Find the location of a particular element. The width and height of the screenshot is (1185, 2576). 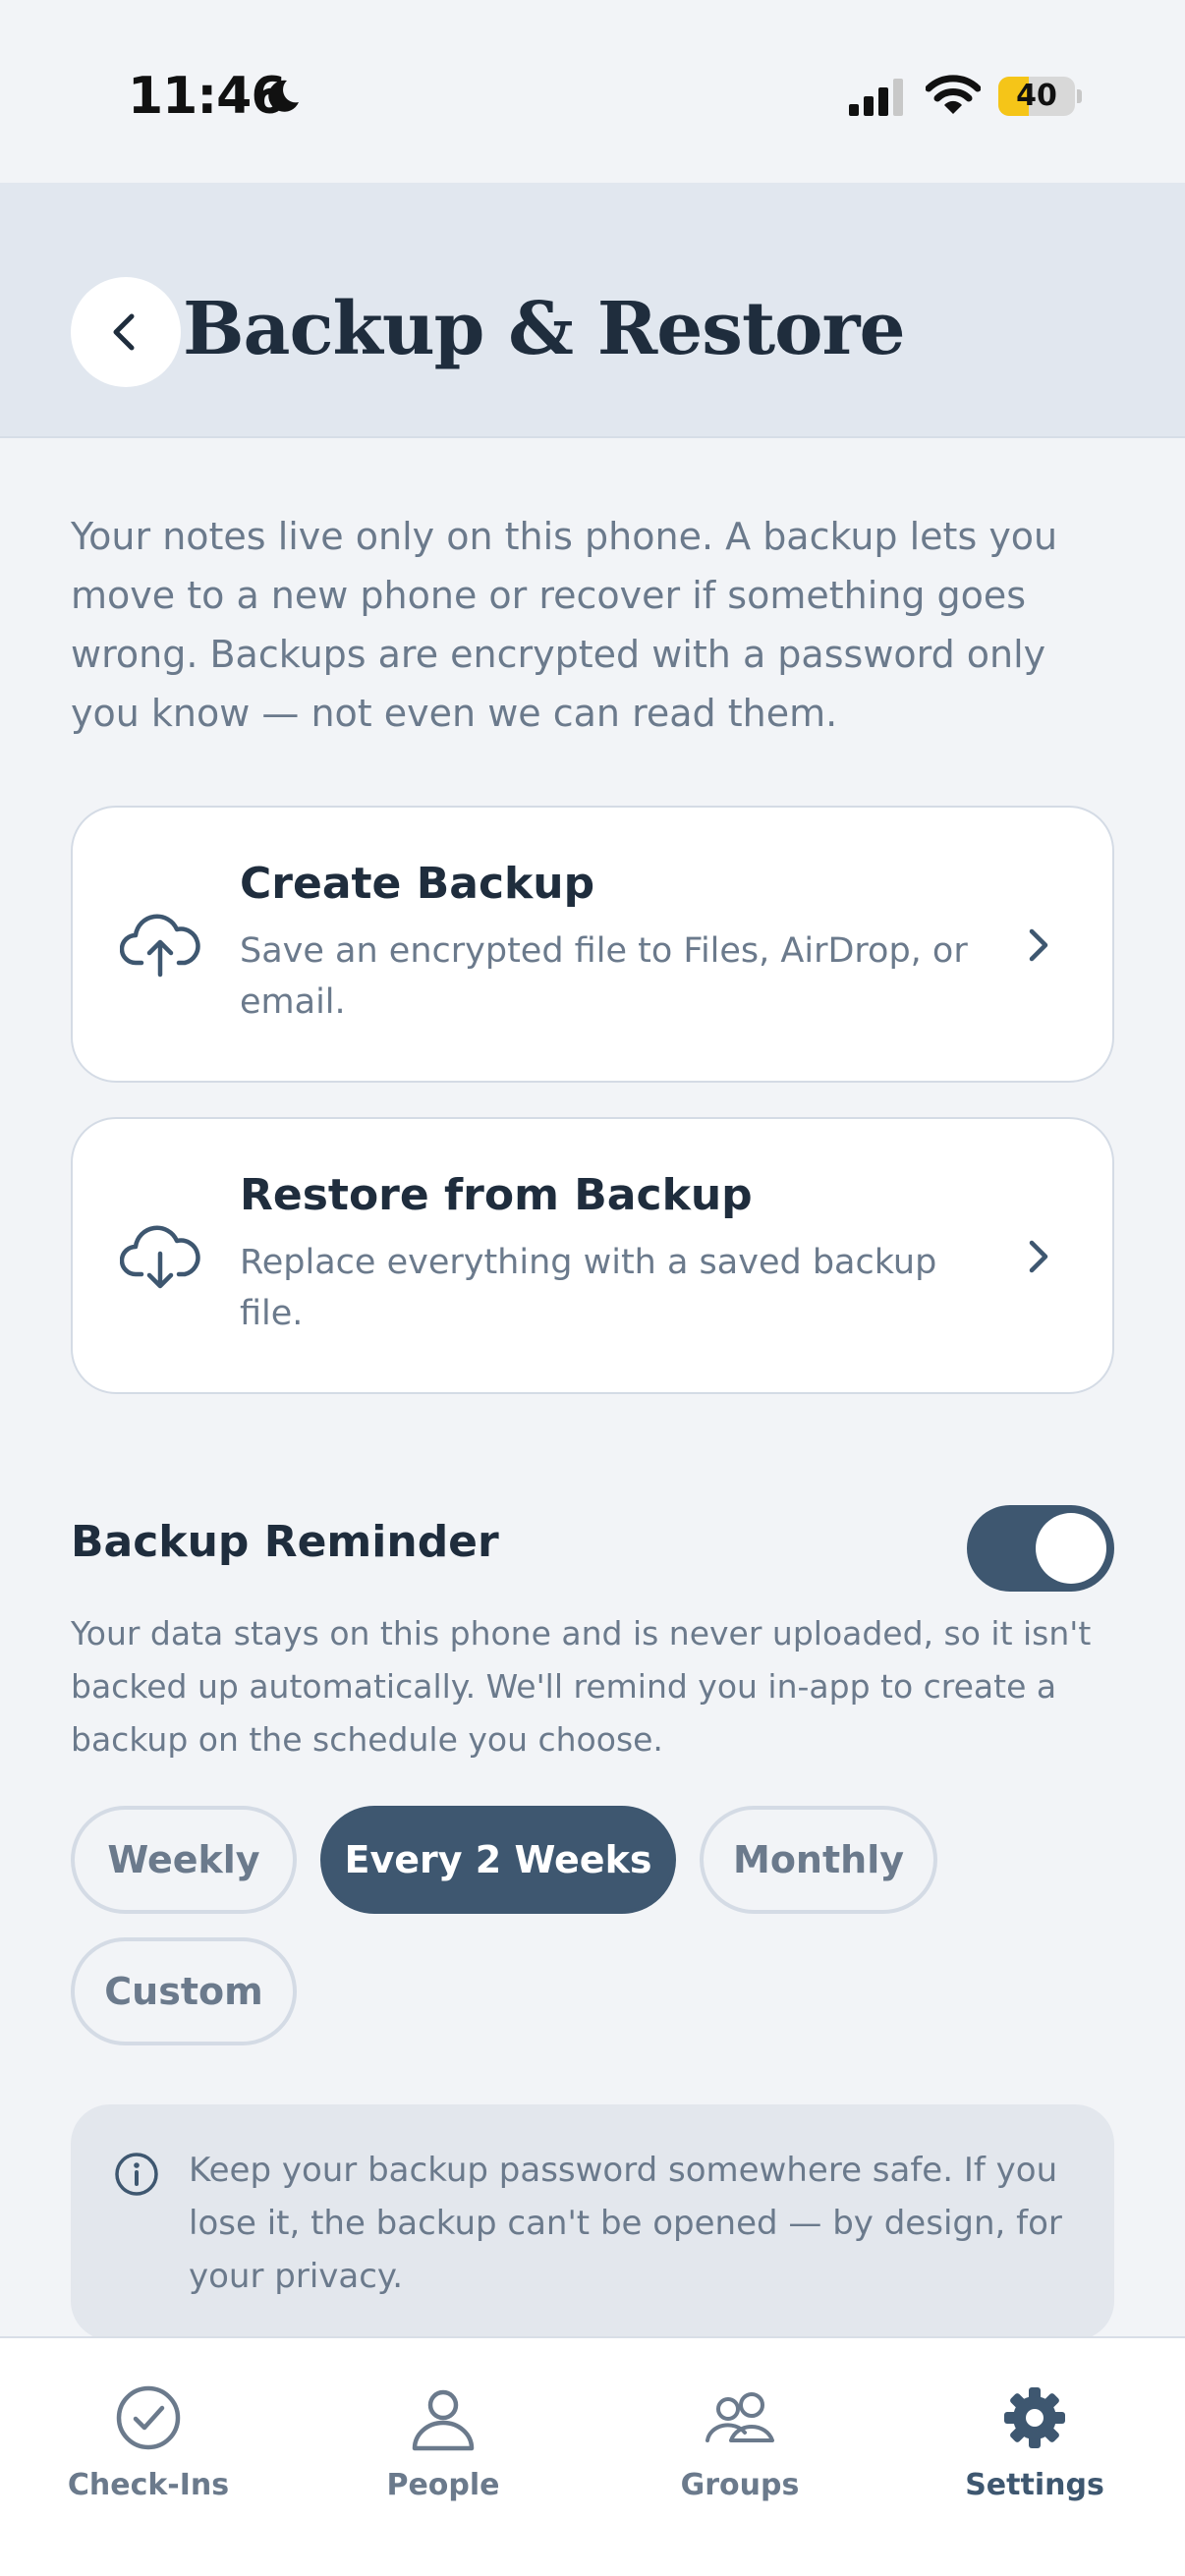

tab-bar: Check-Ins People Groups Settings is located at coordinates (592, 2456).